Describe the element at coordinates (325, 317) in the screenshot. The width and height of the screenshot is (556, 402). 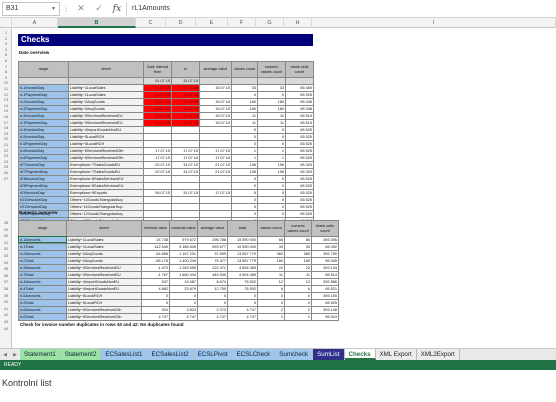
I see `table-cell: 65 524` at that location.